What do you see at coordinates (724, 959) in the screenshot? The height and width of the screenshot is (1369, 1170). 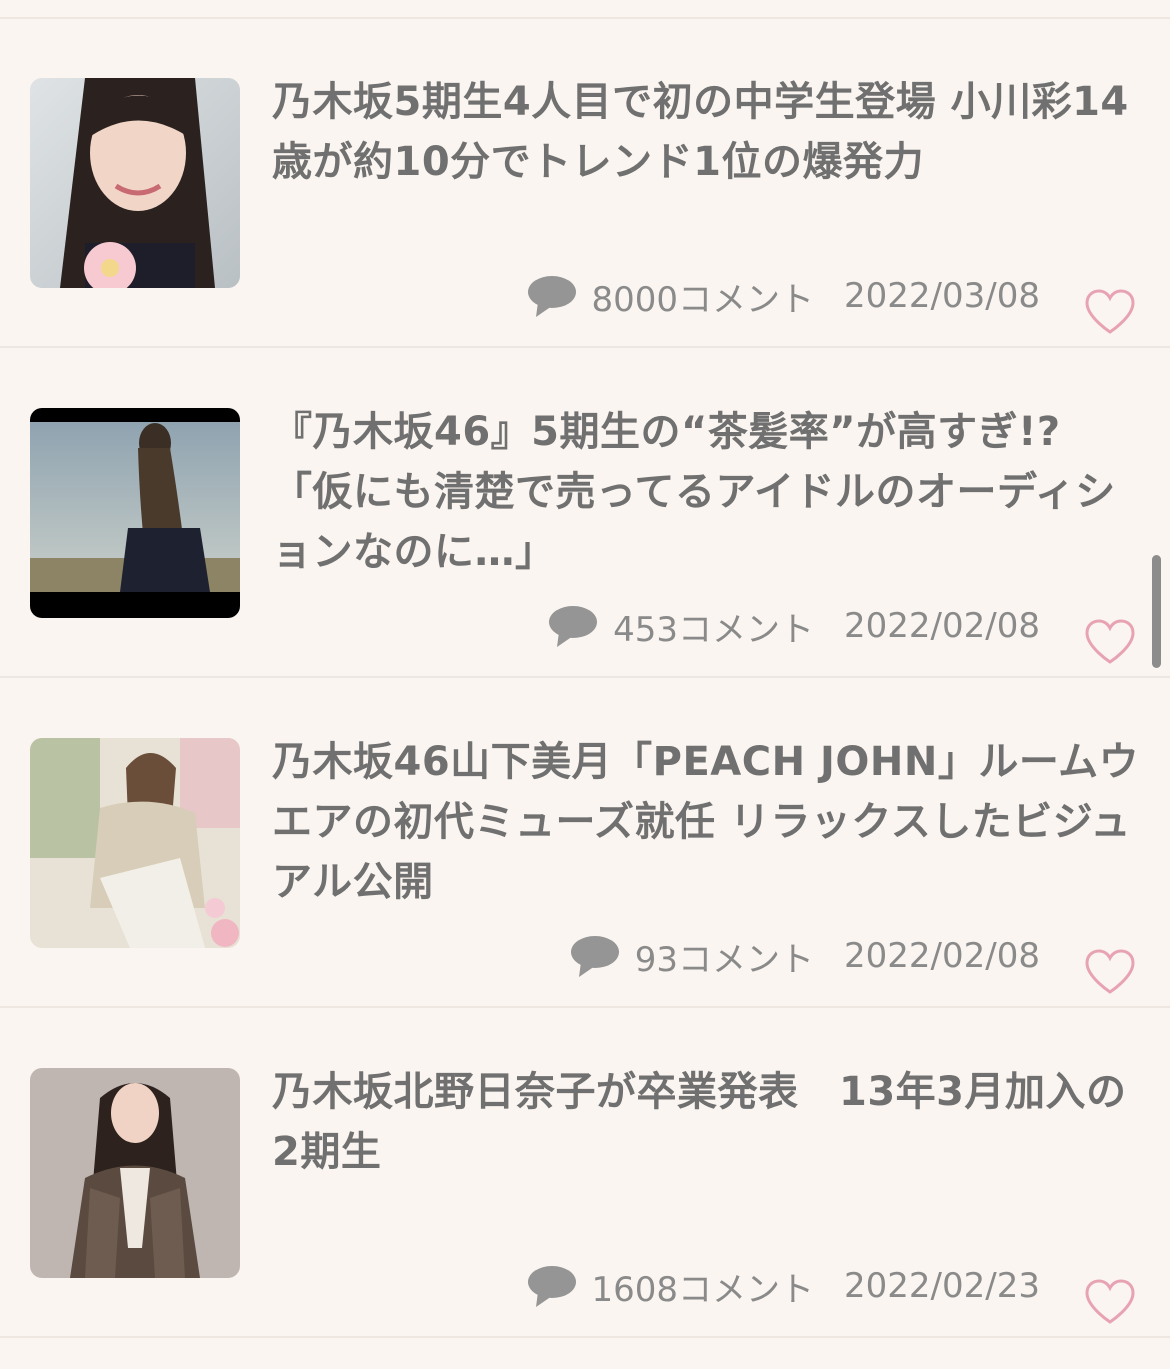 I see `comment-count: 93コメント` at bounding box center [724, 959].